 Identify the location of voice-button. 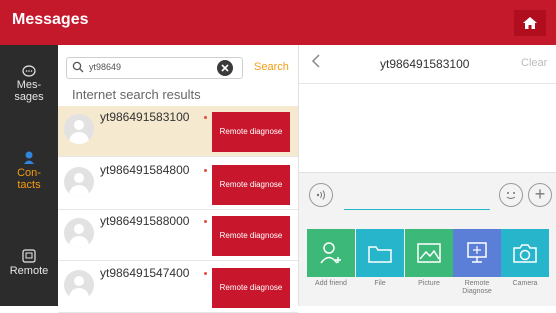
(321, 195).